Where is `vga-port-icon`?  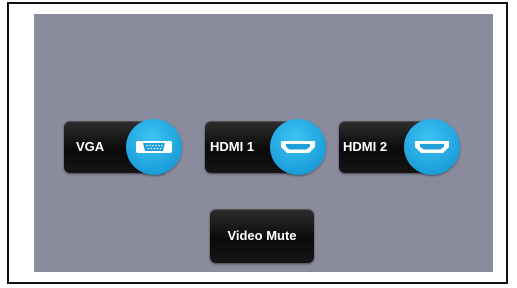
vga-port-icon is located at coordinates (154, 147).